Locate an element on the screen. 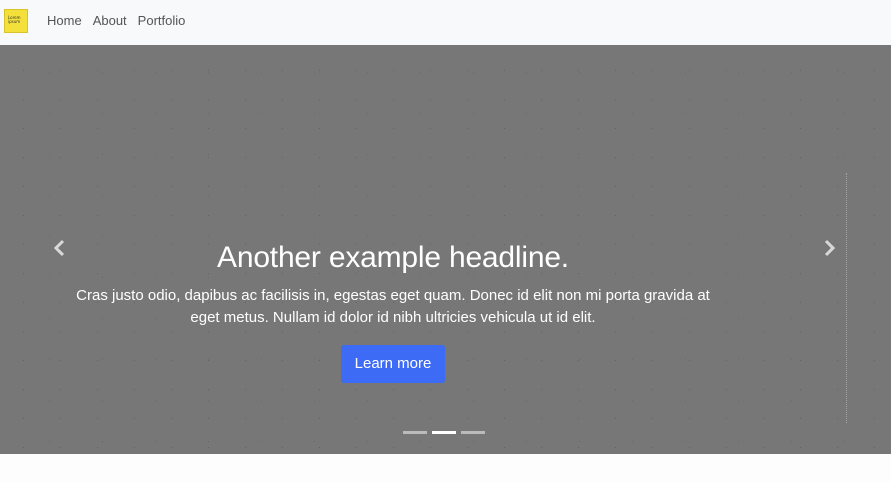 Image resolution: width=891 pixels, height=482 pixels. nav-link-portfolio: Portfolio is located at coordinates (162, 21).